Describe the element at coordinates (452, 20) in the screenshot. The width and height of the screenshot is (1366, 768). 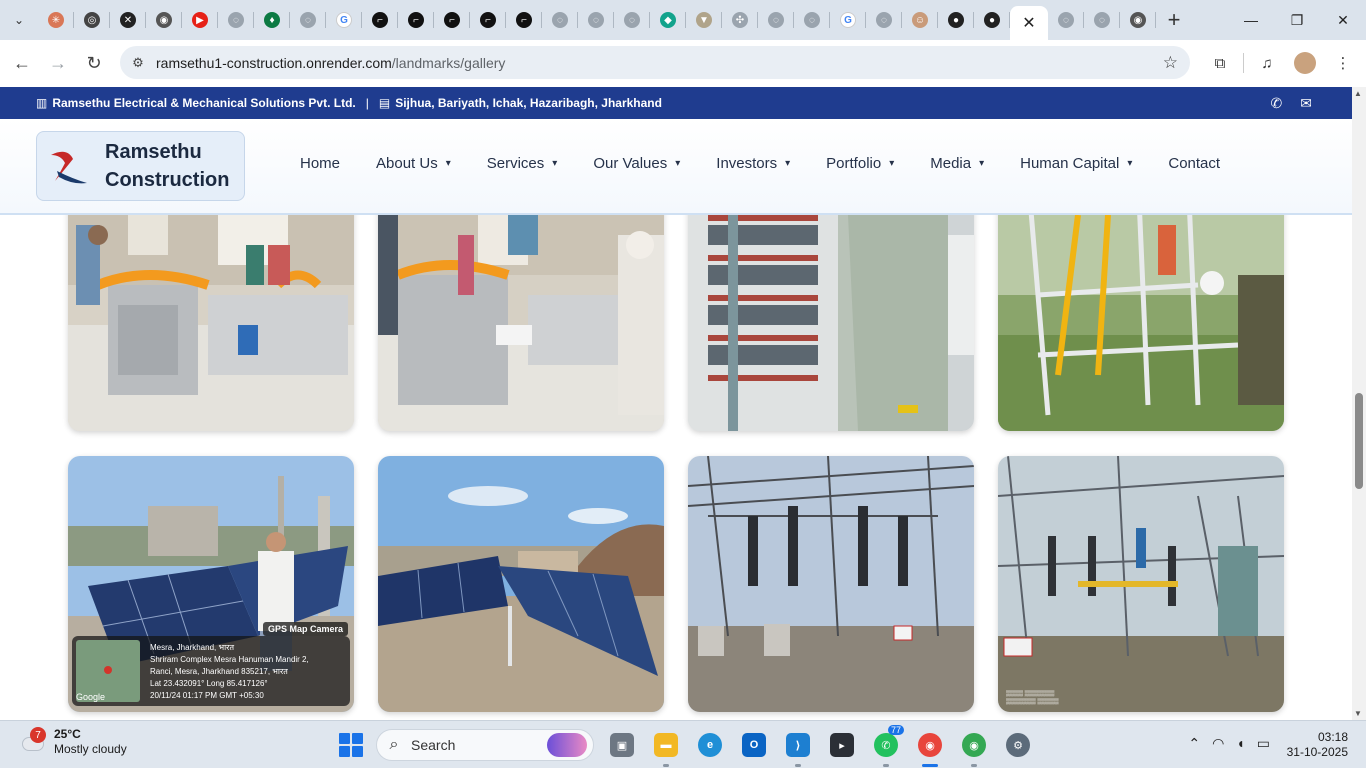
I see `browser-tab-12: ⌐` at that location.